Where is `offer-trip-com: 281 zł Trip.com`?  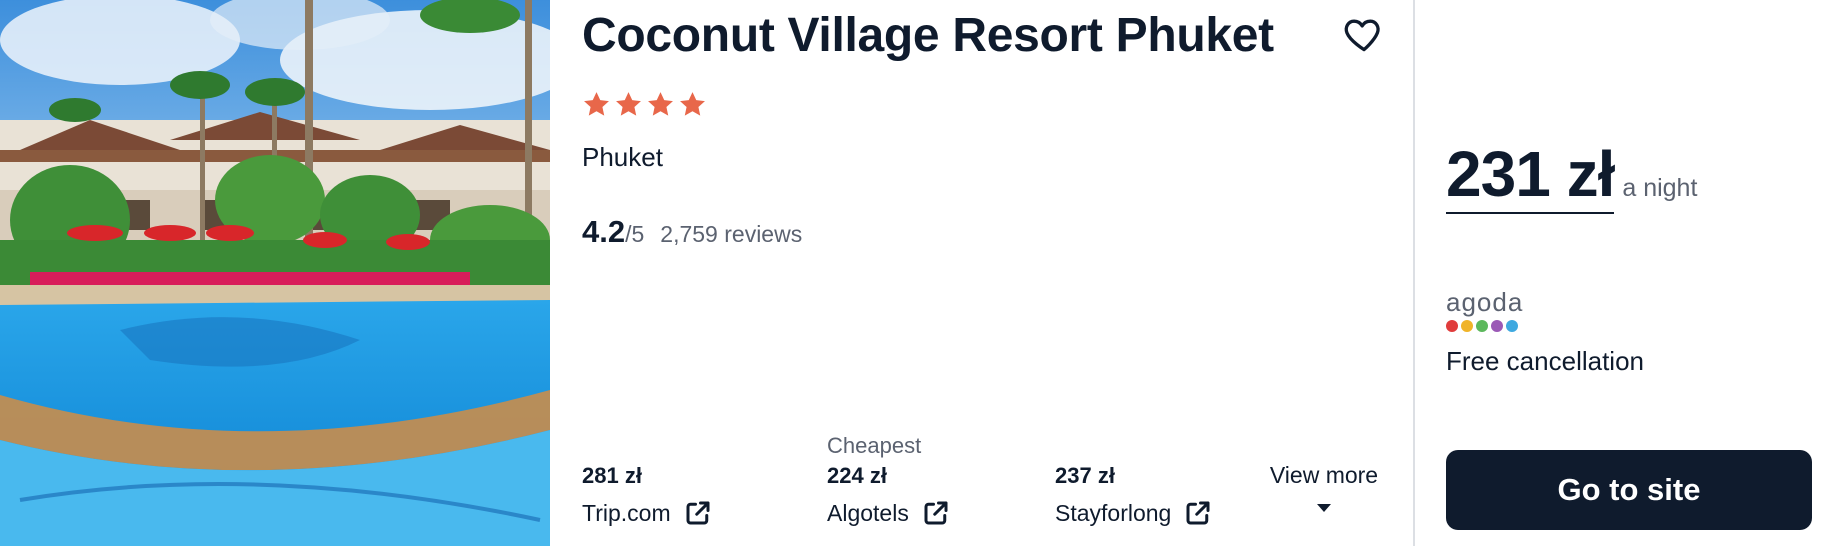
offer-trip-com: 281 zł Trip.com is located at coordinates (647, 495).